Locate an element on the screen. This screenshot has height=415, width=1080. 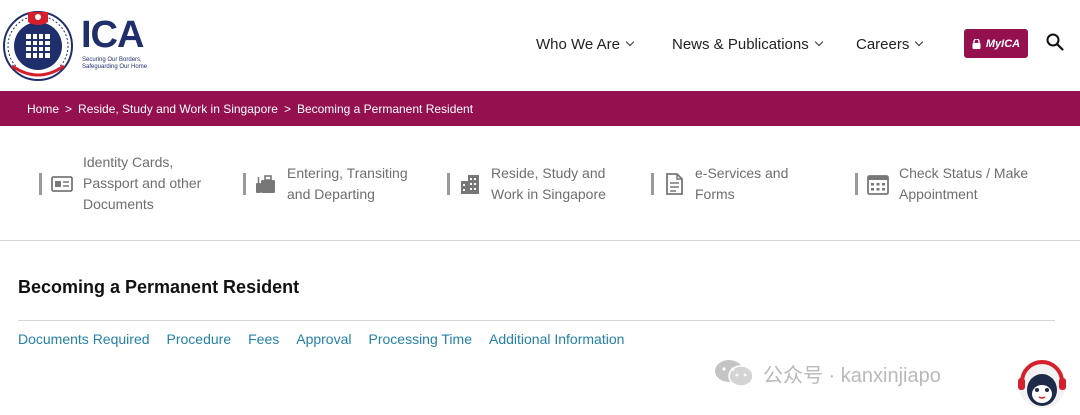
nav-who-we-are: Who We Are is located at coordinates (585, 44).